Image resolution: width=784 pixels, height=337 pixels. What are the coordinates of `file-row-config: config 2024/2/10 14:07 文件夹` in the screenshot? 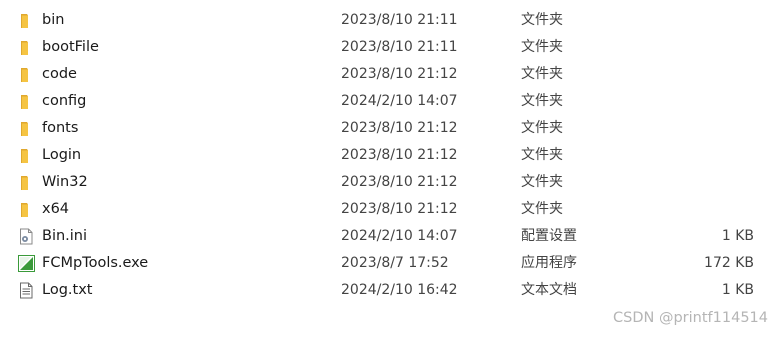 It's located at (392, 101).